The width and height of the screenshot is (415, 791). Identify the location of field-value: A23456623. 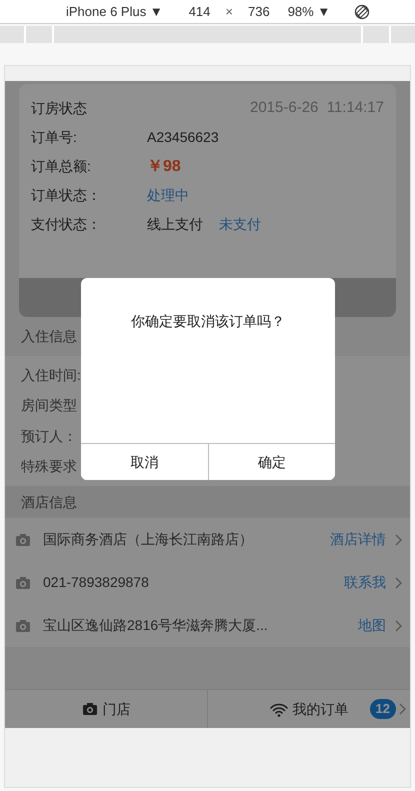
(183, 137).